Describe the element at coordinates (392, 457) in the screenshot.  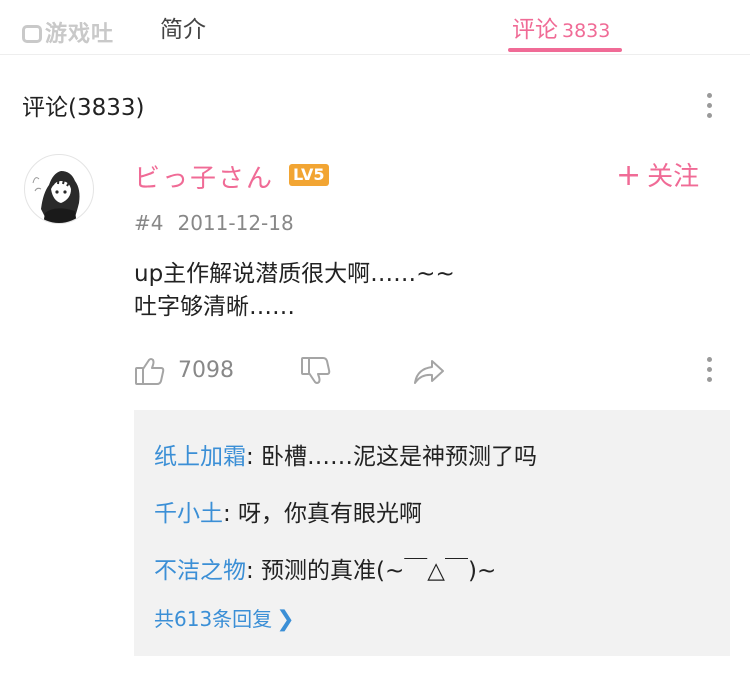
I see `reply-text: : 卧槽……泥这是神预测了吗` at that location.